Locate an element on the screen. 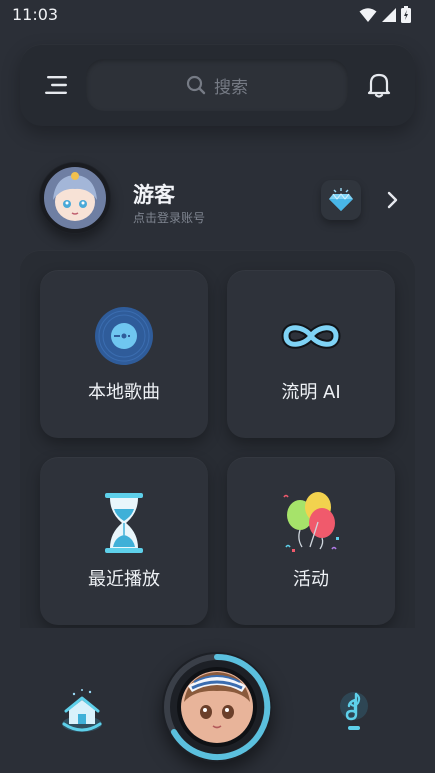  card-label: 流明 AI is located at coordinates (311, 392).